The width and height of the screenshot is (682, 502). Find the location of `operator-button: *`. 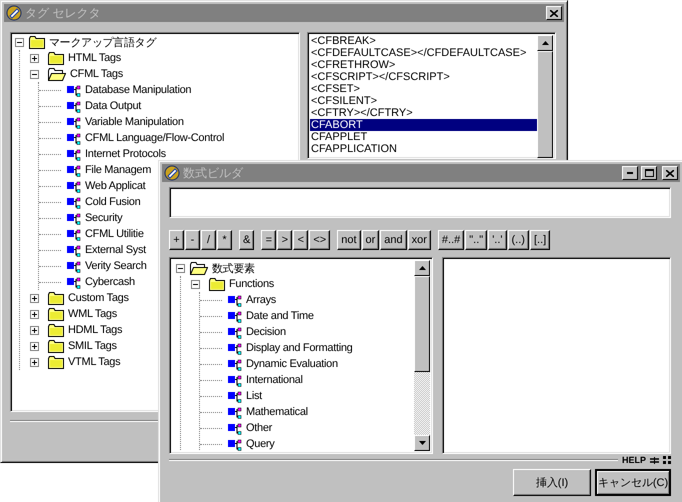

operator-button: * is located at coordinates (224, 240).